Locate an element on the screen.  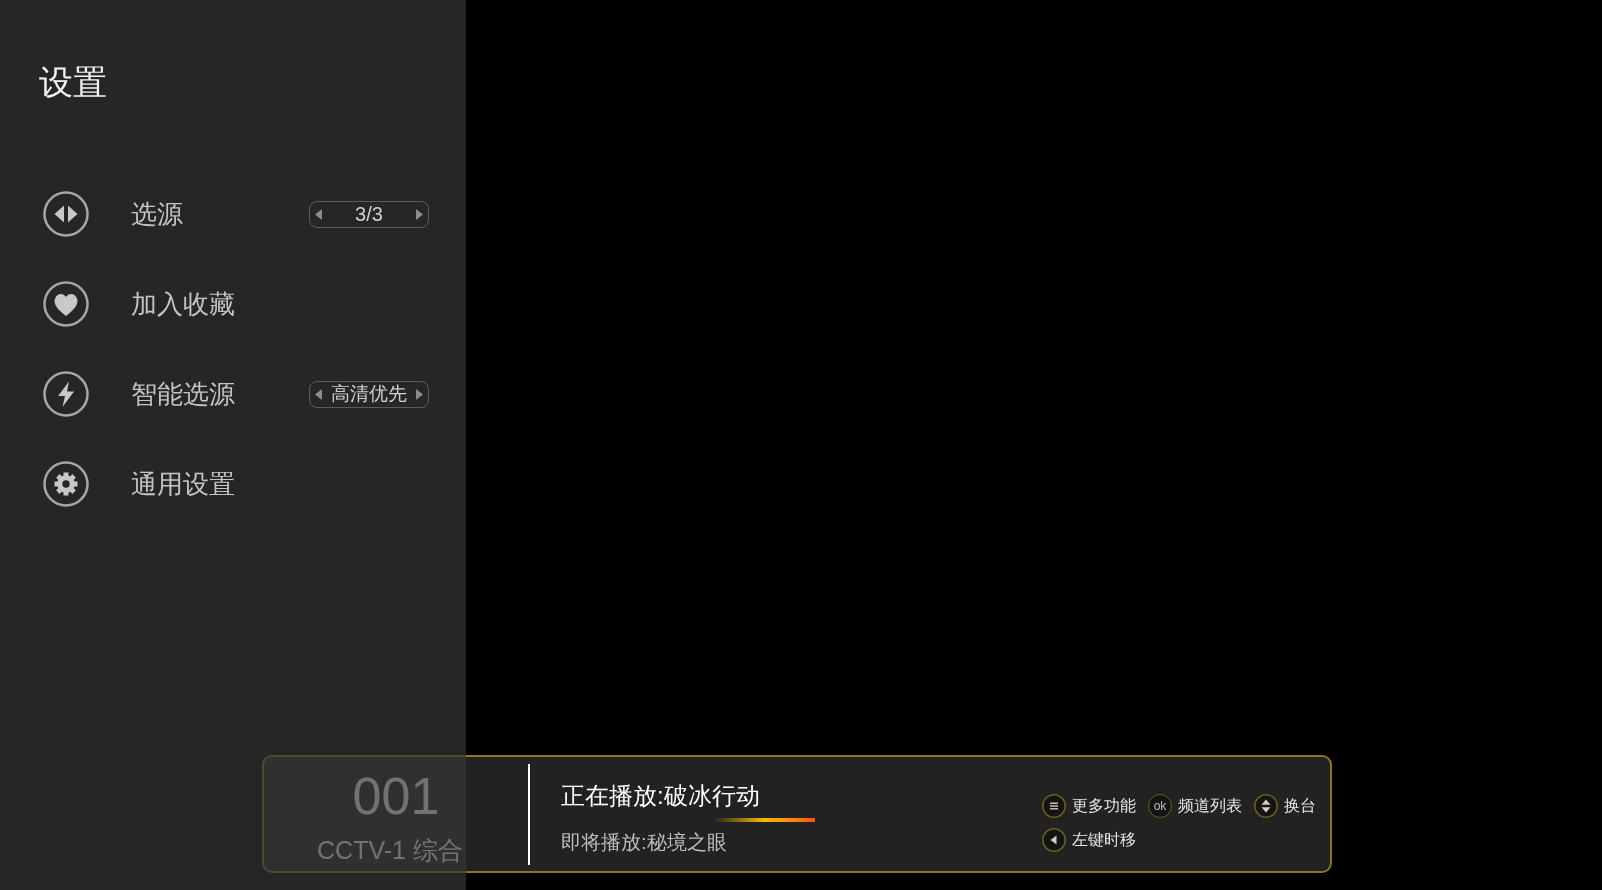
lightning-icon is located at coordinates (66, 394).